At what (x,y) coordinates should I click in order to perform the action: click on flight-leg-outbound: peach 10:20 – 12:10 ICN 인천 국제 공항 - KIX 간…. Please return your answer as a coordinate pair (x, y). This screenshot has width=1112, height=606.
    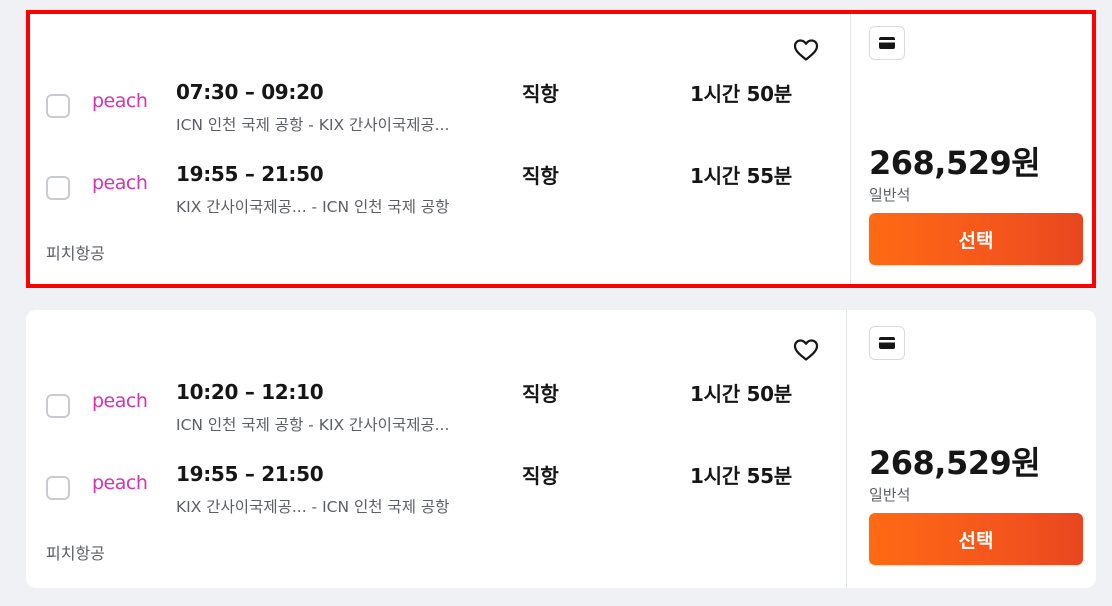
    Looking at the image, I should click on (436, 410).